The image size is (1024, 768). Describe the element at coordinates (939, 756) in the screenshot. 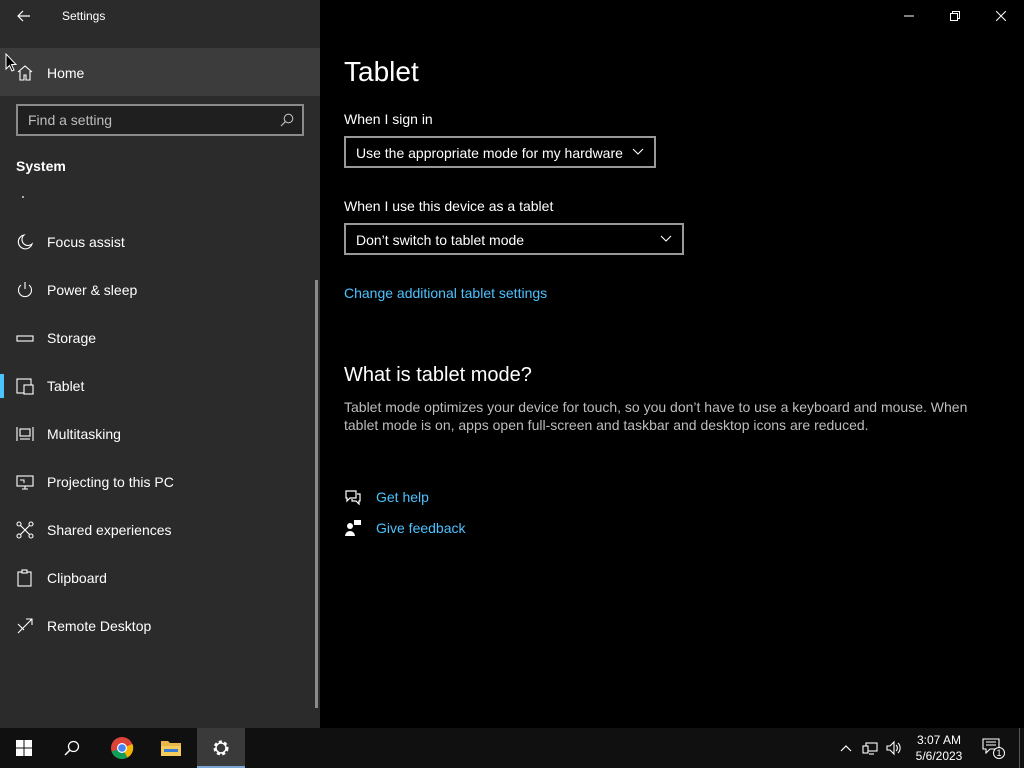

I see `clock-date: 5/6/2023` at that location.